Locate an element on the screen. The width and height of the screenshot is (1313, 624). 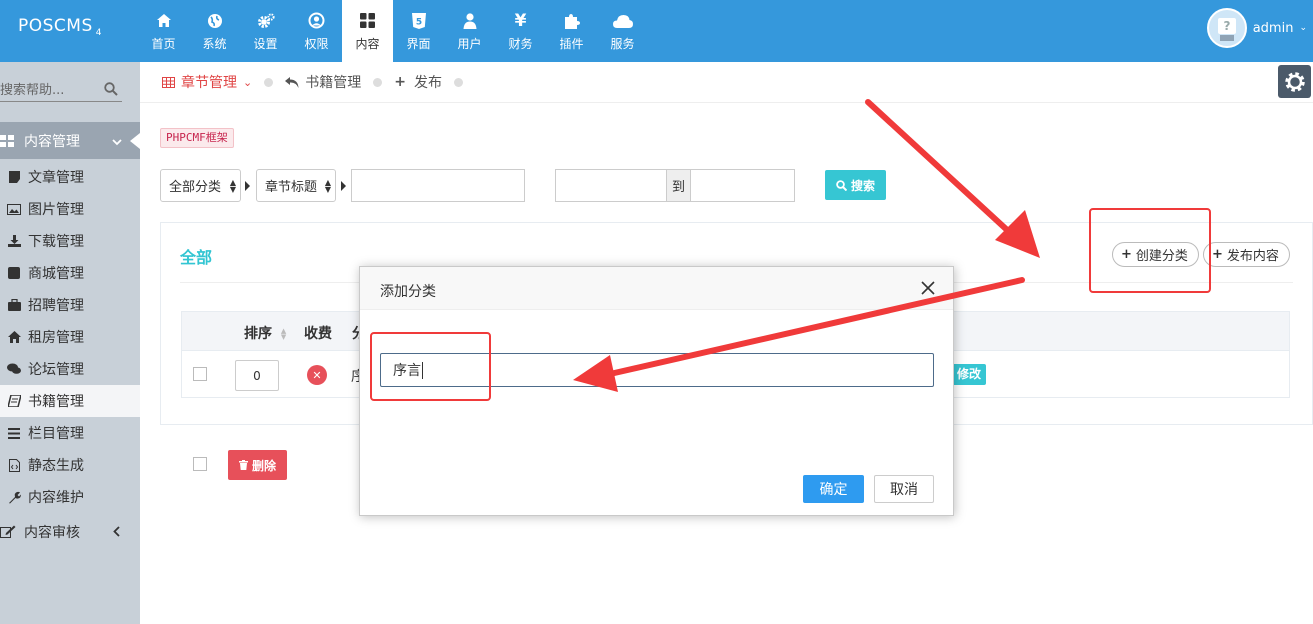
settings-button is located at coordinates (1294, 81).